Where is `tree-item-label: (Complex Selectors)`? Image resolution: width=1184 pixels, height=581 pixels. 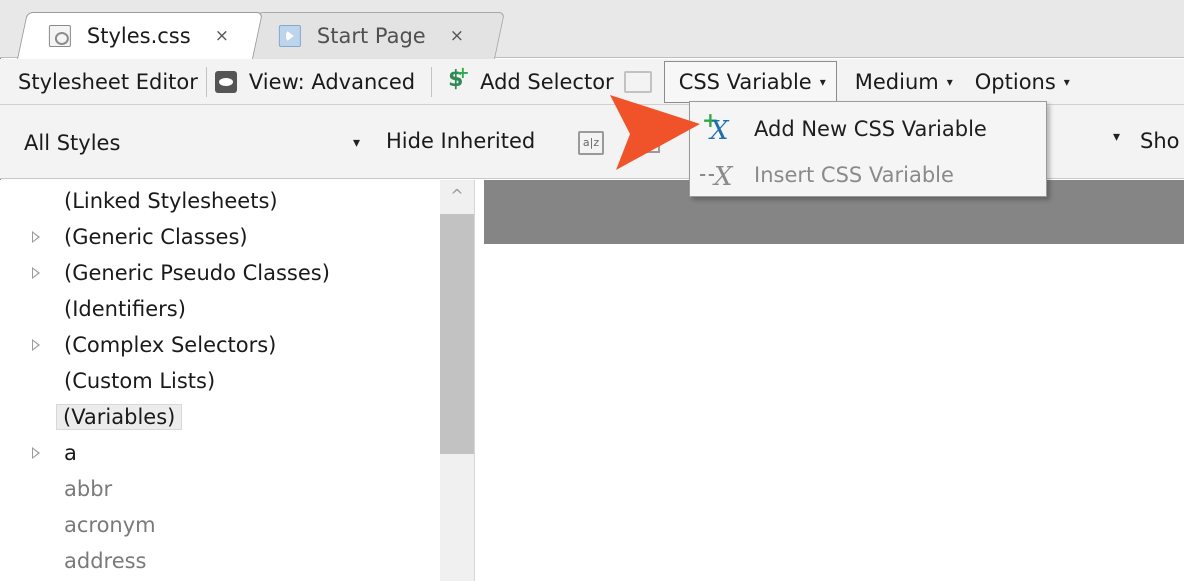 tree-item-label: (Complex Selectors) is located at coordinates (170, 345).